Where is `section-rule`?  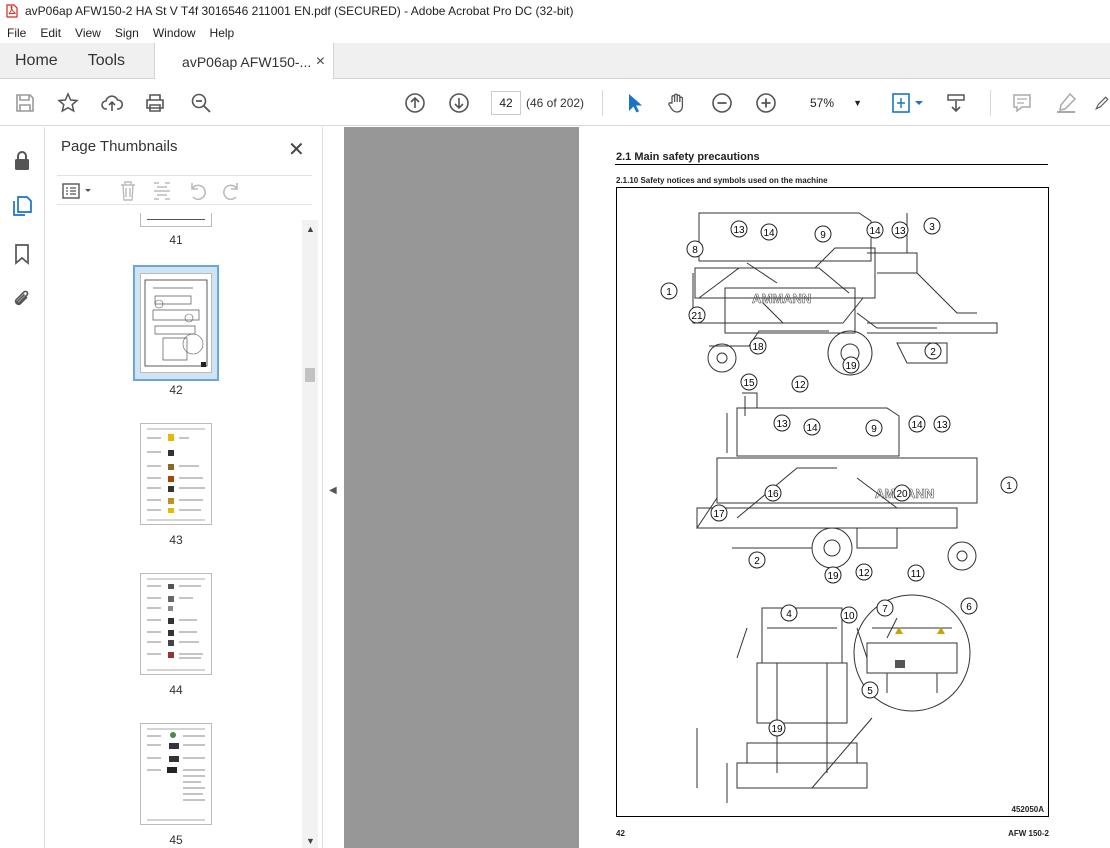
section-rule is located at coordinates (831, 164).